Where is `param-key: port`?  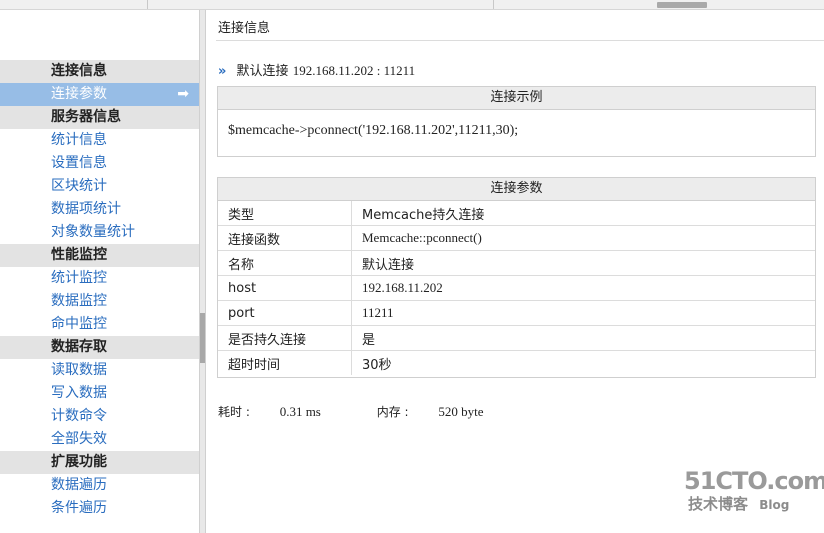 param-key: port is located at coordinates (285, 313).